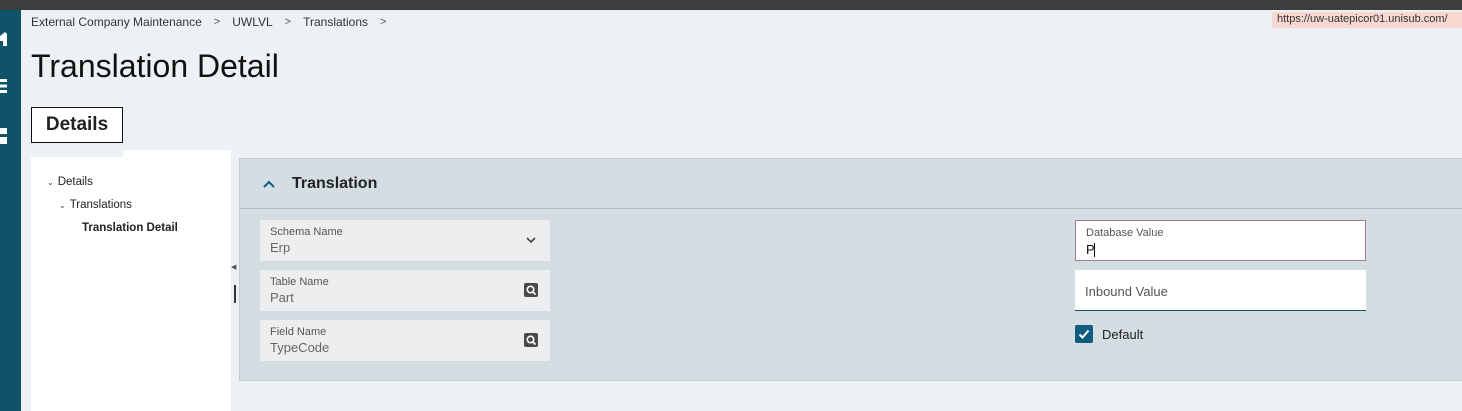 This screenshot has height=411, width=1462. I want to click on browser-top-bar, so click(731, 5).